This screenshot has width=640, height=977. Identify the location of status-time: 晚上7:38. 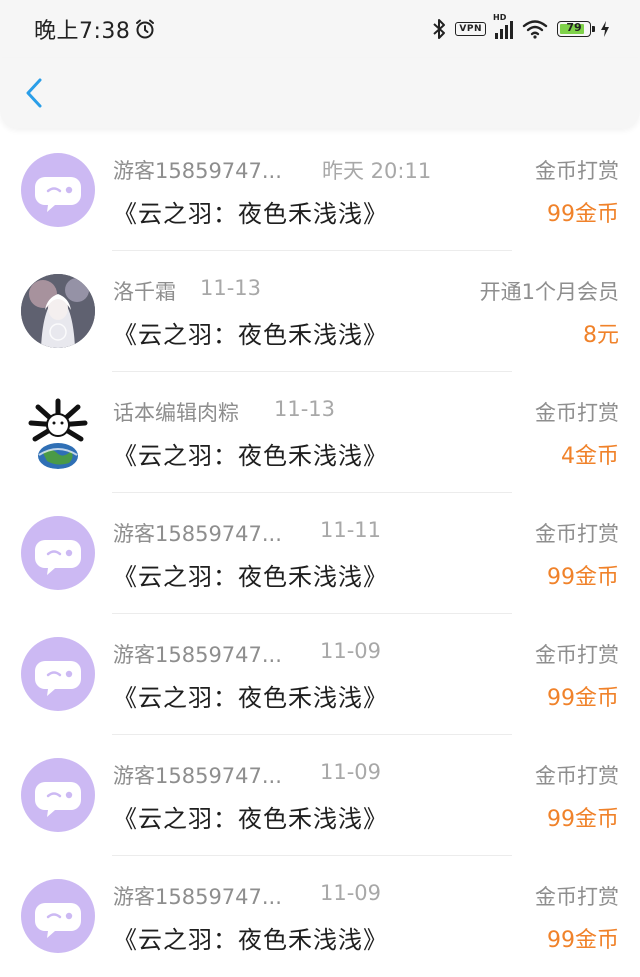
(82, 31).